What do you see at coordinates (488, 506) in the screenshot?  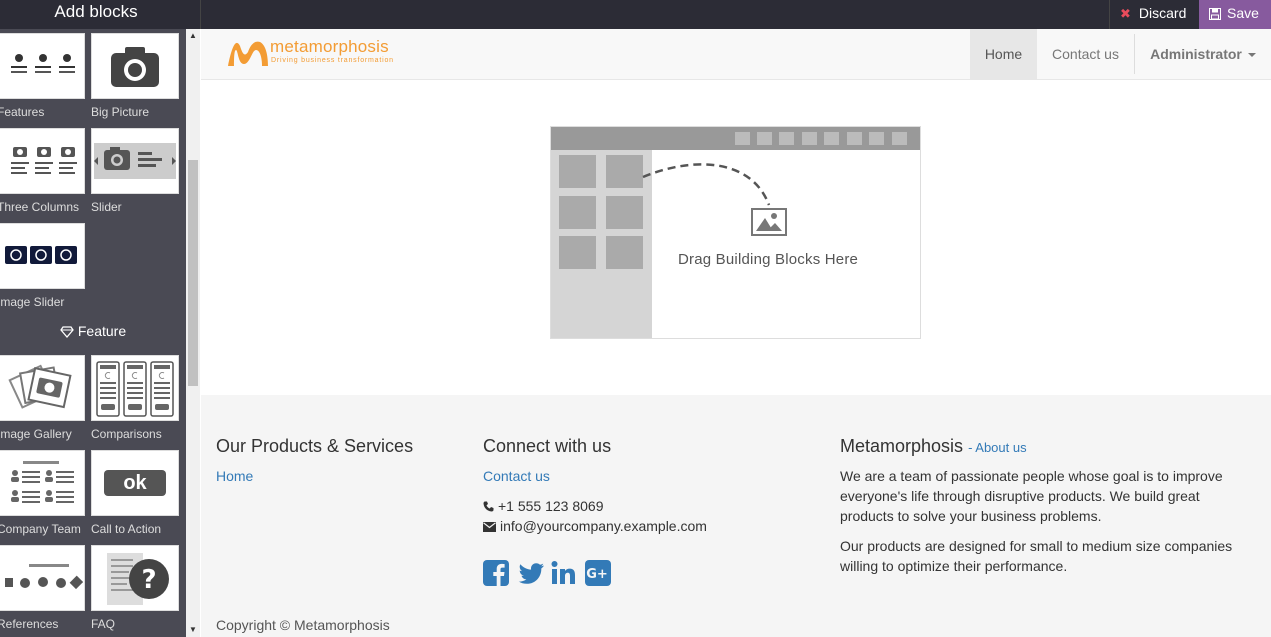 I see `phone-icon` at bounding box center [488, 506].